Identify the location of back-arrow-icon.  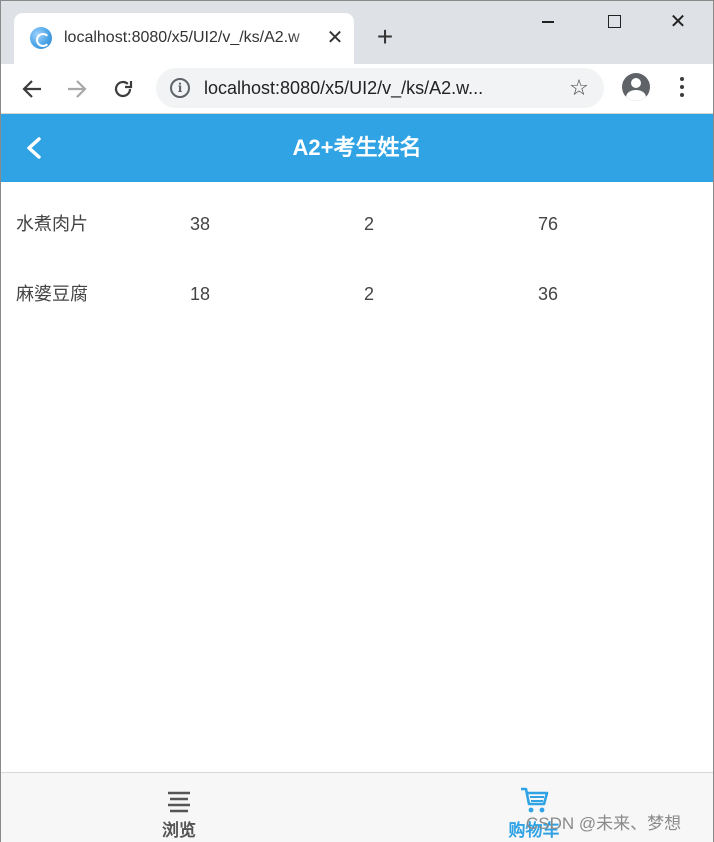
(32, 89).